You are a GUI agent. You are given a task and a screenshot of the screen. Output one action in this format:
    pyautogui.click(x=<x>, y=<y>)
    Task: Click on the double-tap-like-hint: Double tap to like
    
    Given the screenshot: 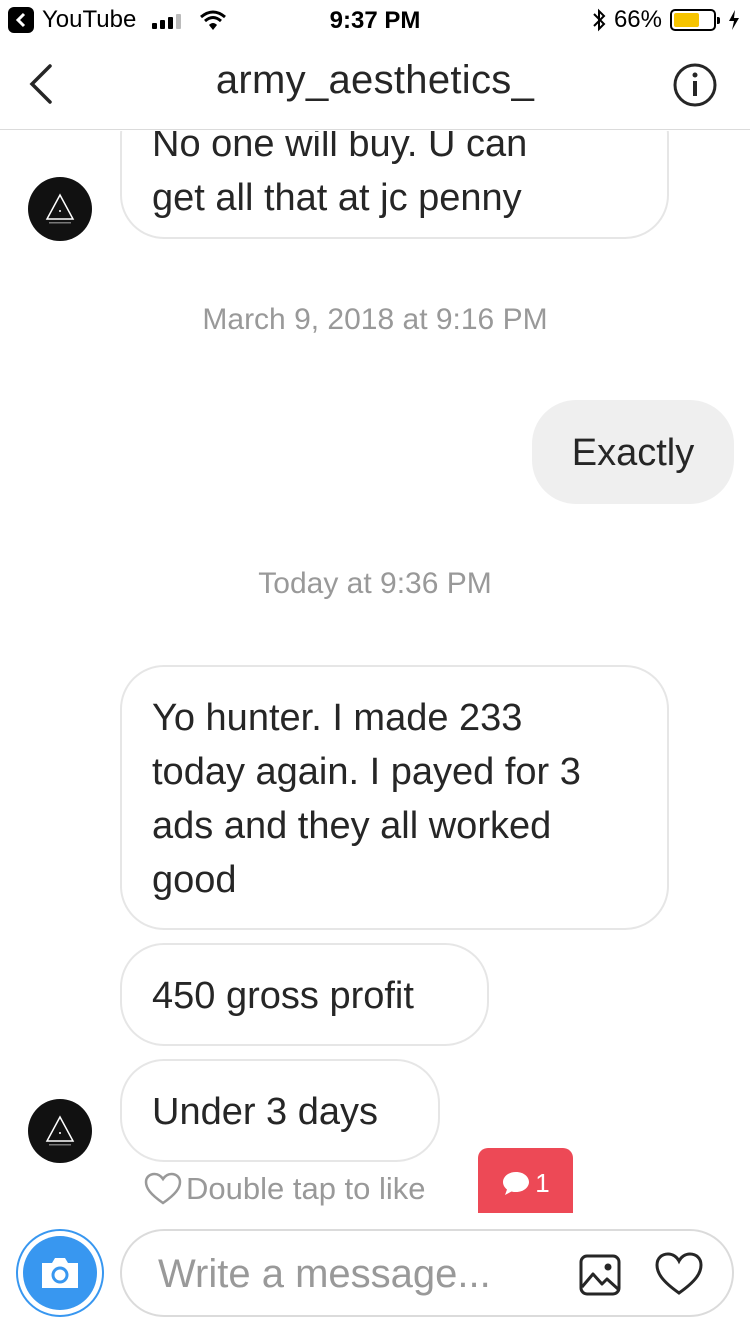 What is the action you would take?
    pyautogui.click(x=285, y=1189)
    